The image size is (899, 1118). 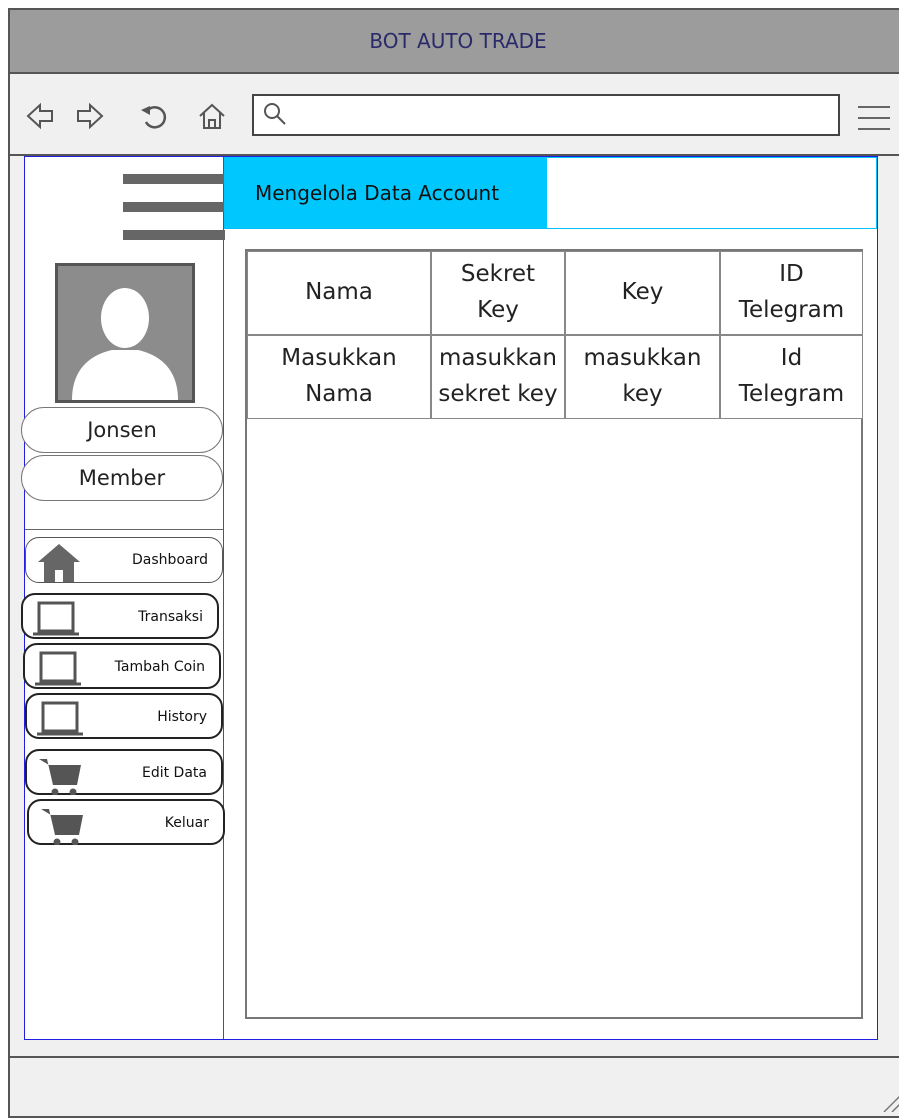 I want to click on sidebar-item-label: Transaksi, so click(x=170, y=617).